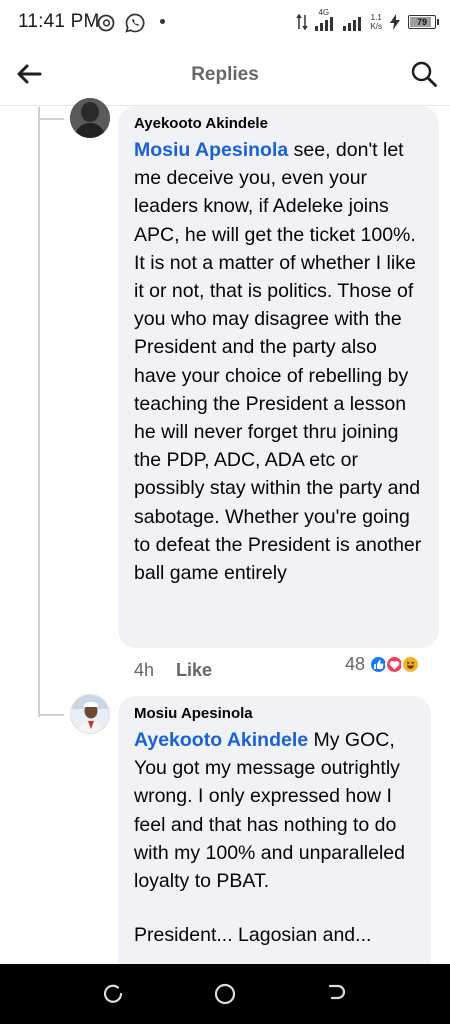 This screenshot has width=450, height=1024. What do you see at coordinates (90, 714) in the screenshot?
I see `avatar-mosiu` at bounding box center [90, 714].